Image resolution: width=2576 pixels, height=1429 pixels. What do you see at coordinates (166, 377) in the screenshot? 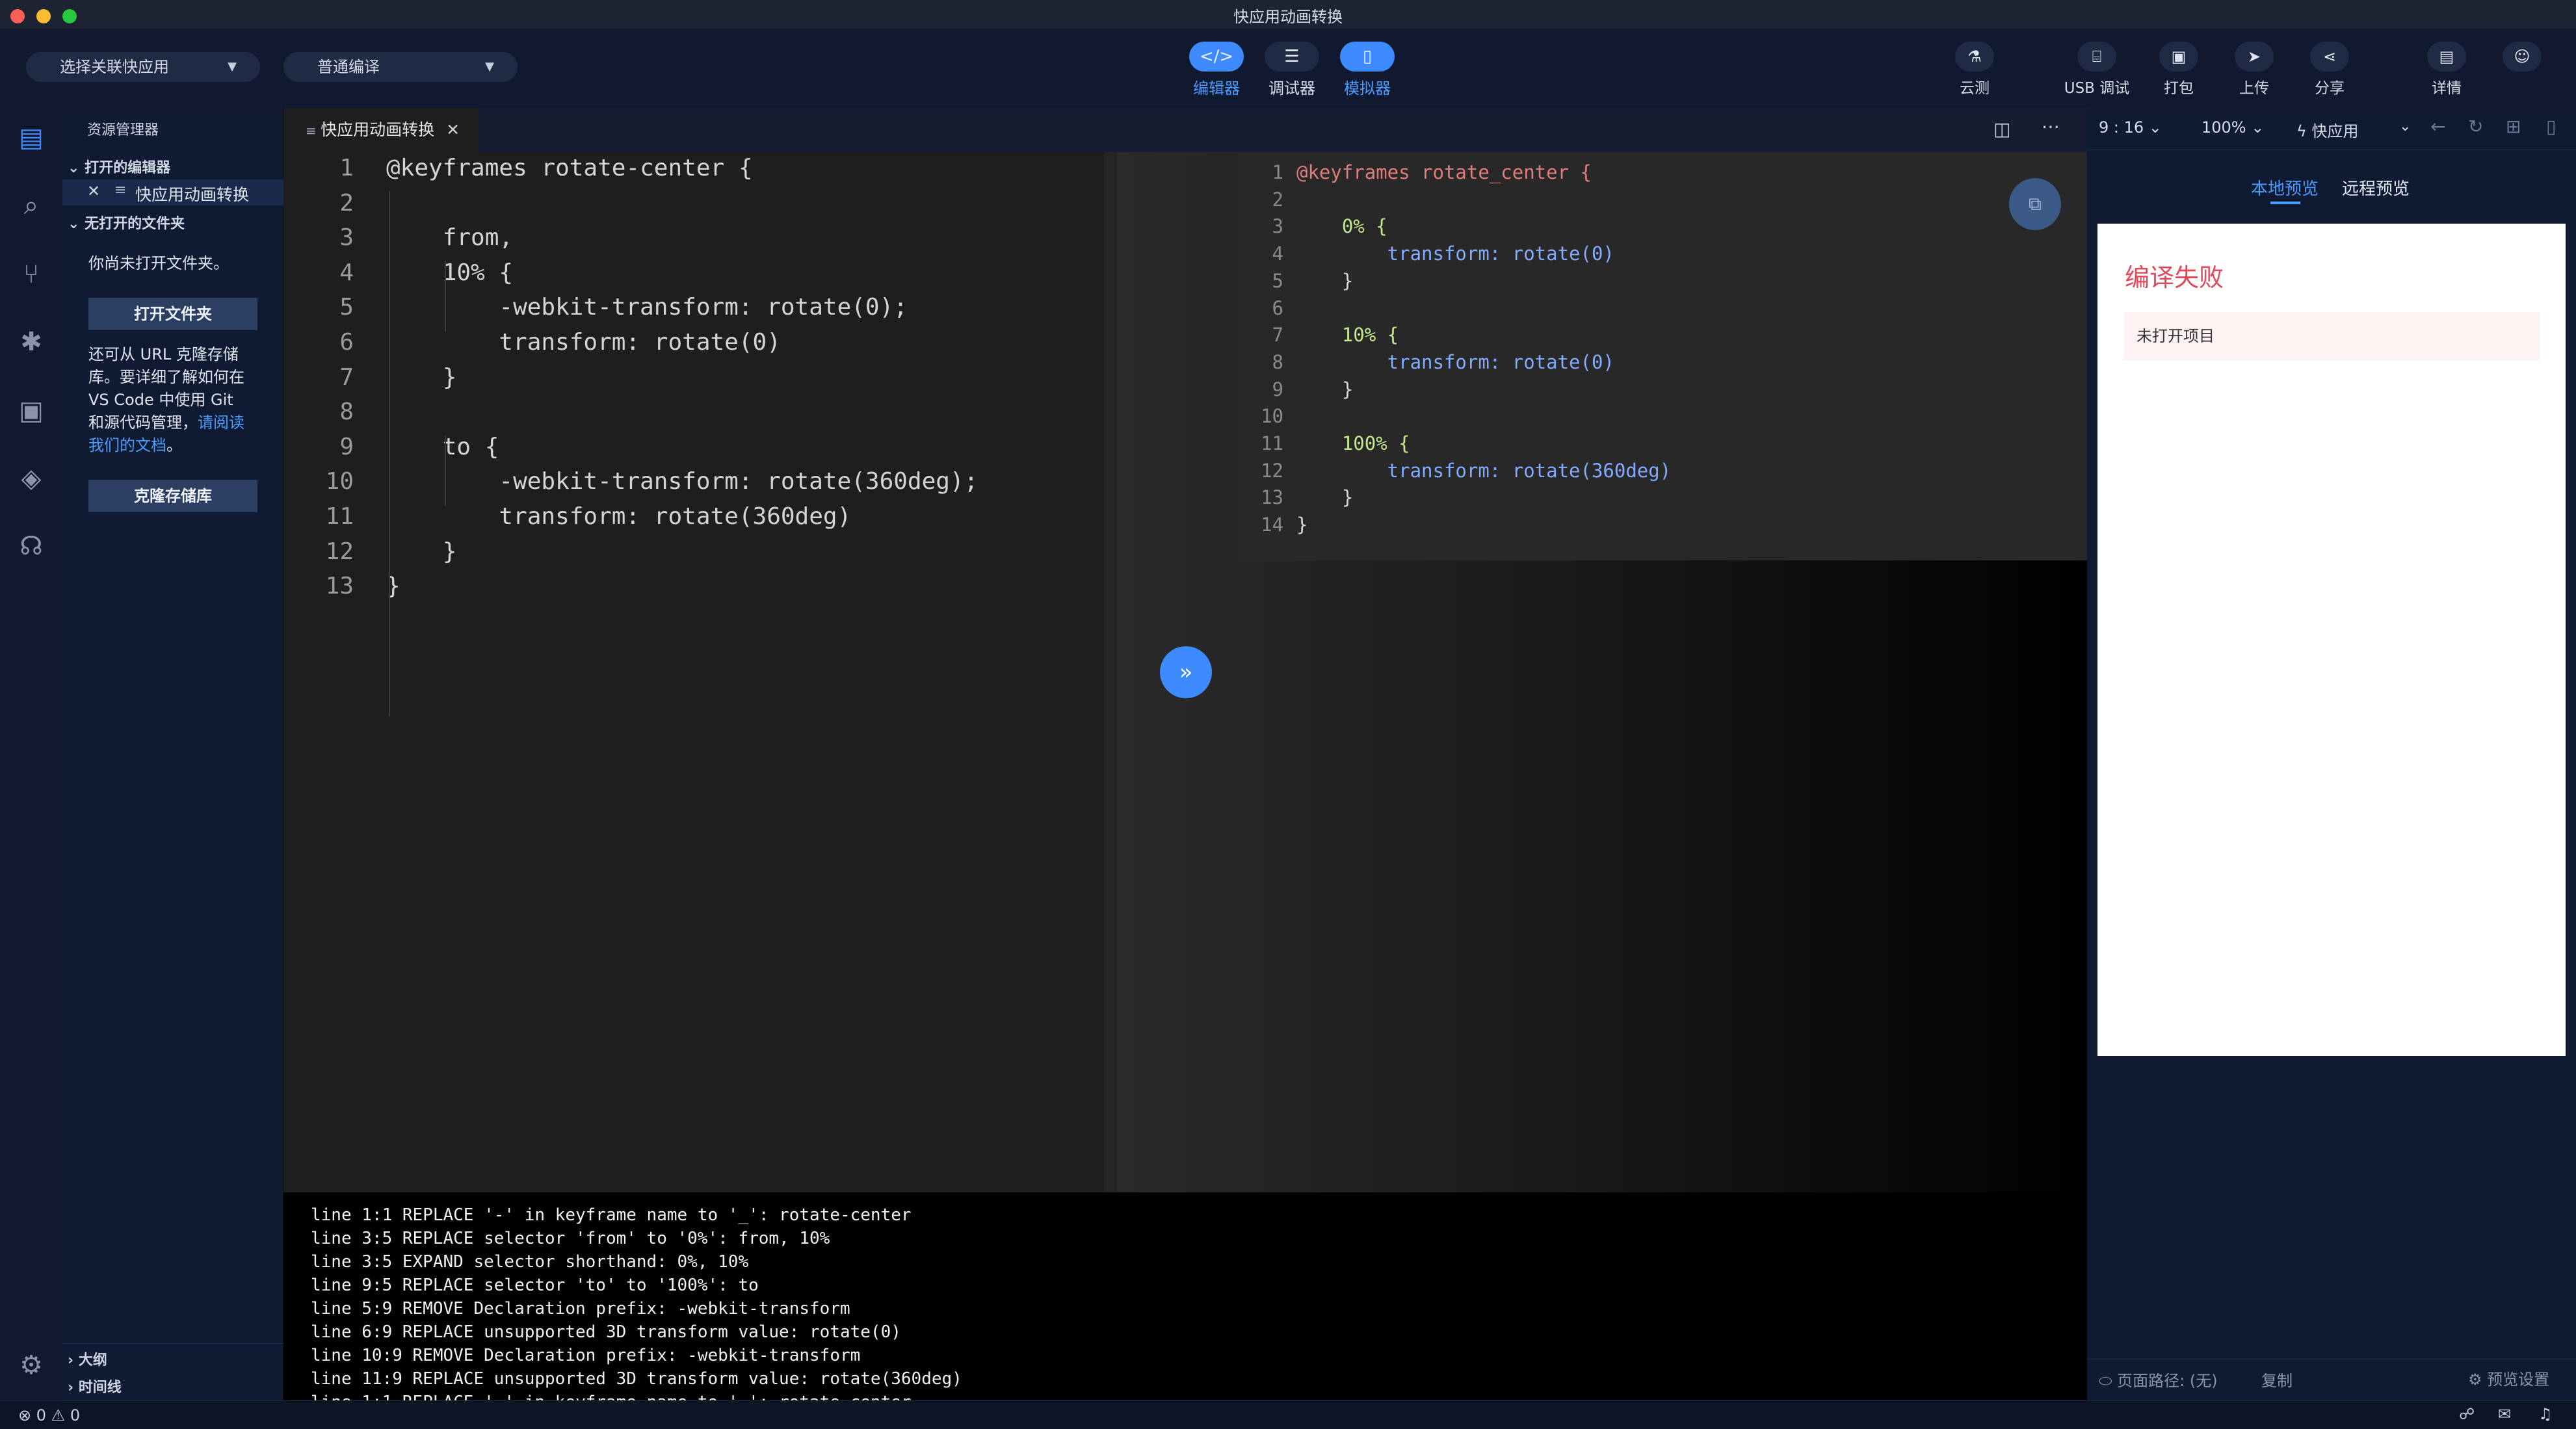
I see `clone-help-line: 库。要详细了解如何在` at bounding box center [166, 377].